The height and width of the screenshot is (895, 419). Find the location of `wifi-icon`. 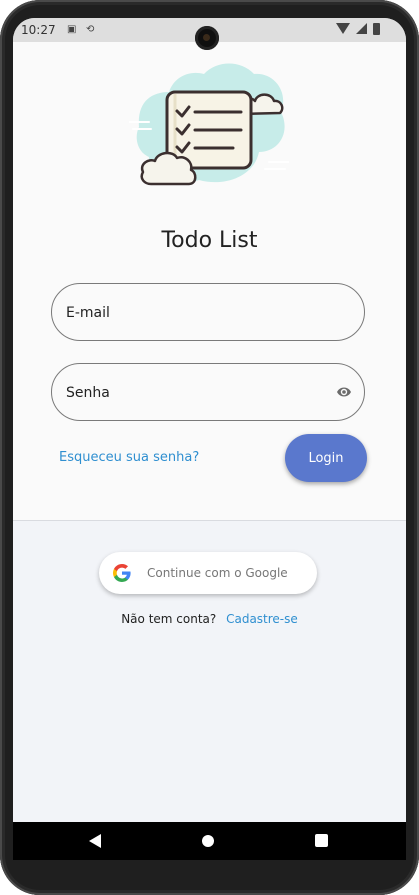

wifi-icon is located at coordinates (343, 28).